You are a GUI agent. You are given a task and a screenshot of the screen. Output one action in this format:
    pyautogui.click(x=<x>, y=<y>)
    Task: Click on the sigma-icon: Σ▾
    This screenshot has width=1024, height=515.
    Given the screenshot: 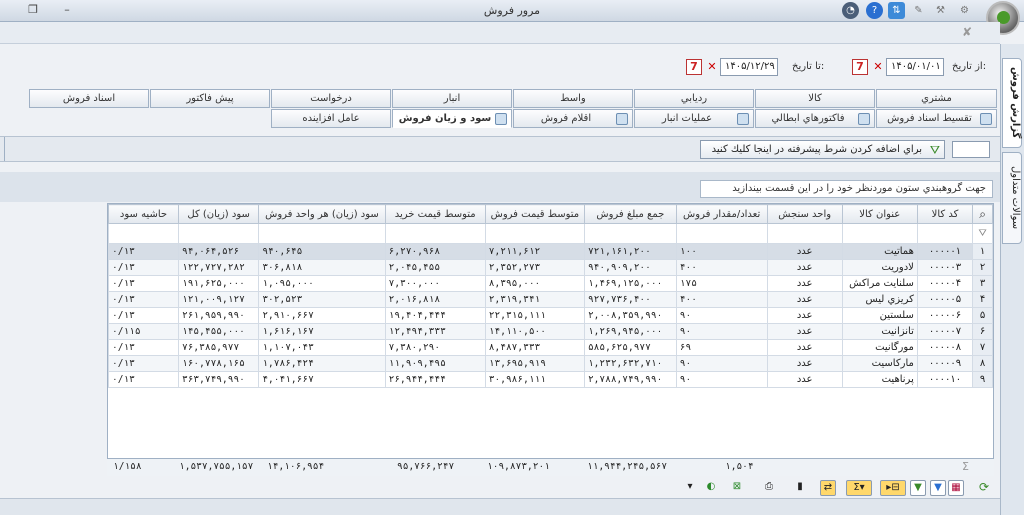 What is the action you would take?
    pyautogui.click(x=859, y=488)
    